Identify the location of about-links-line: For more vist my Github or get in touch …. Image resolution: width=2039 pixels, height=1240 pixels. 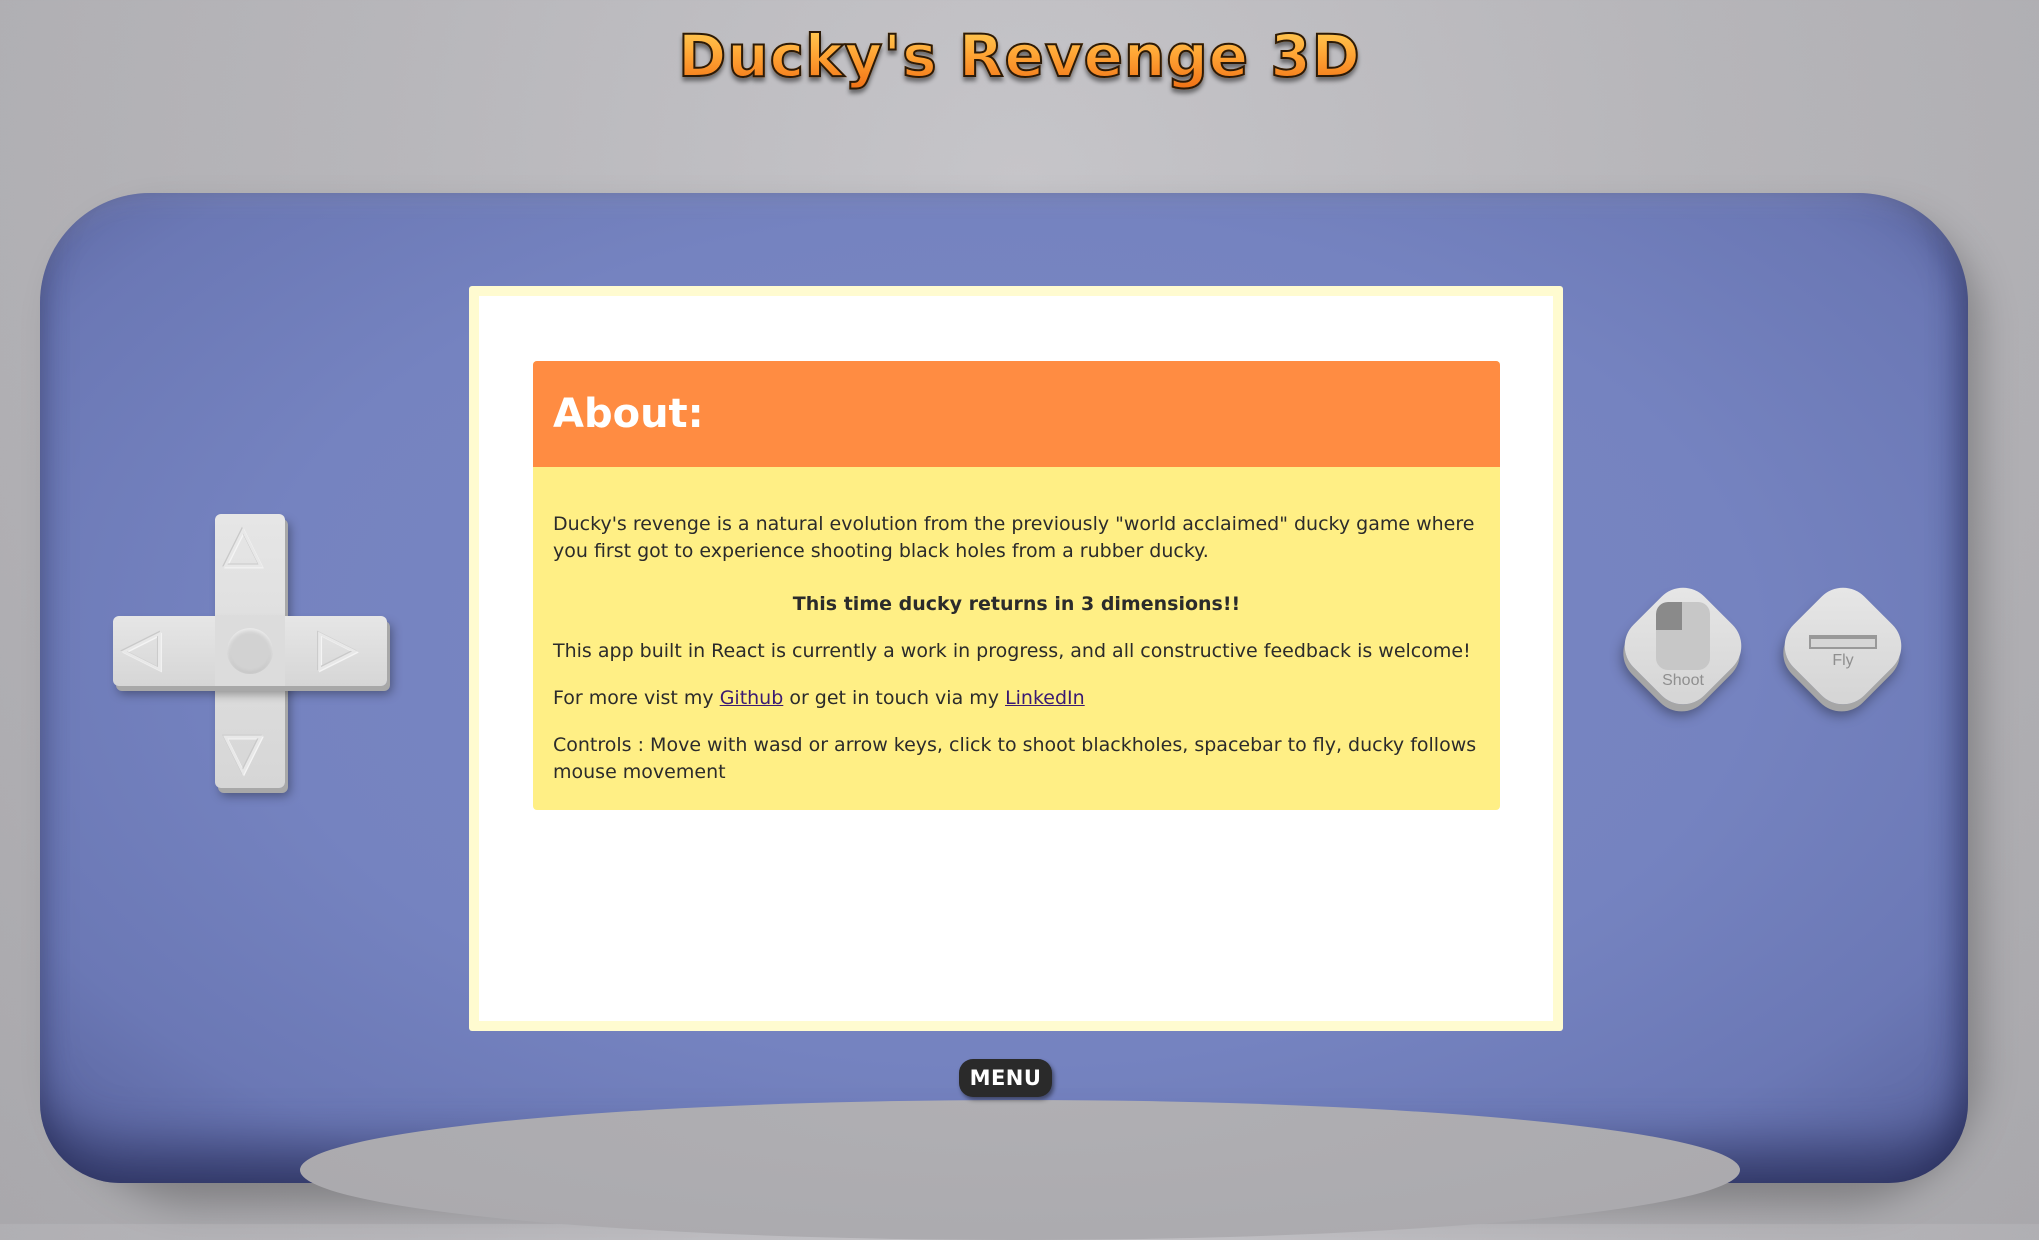
(1016, 698).